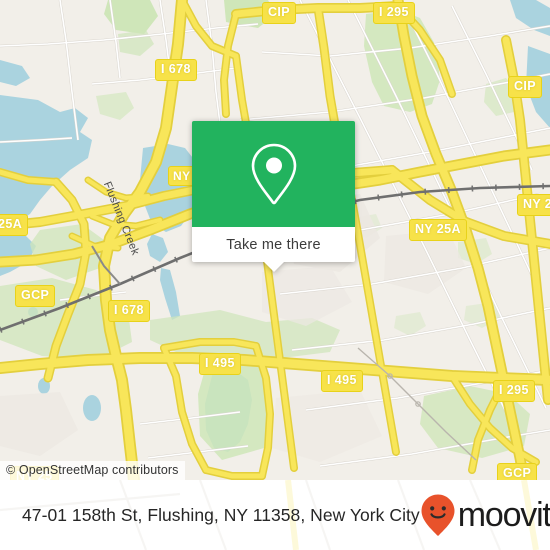 The width and height of the screenshot is (550, 550). Describe the element at coordinates (517, 471) in the screenshot. I see `shield-gcp-bottom: GCP` at that location.